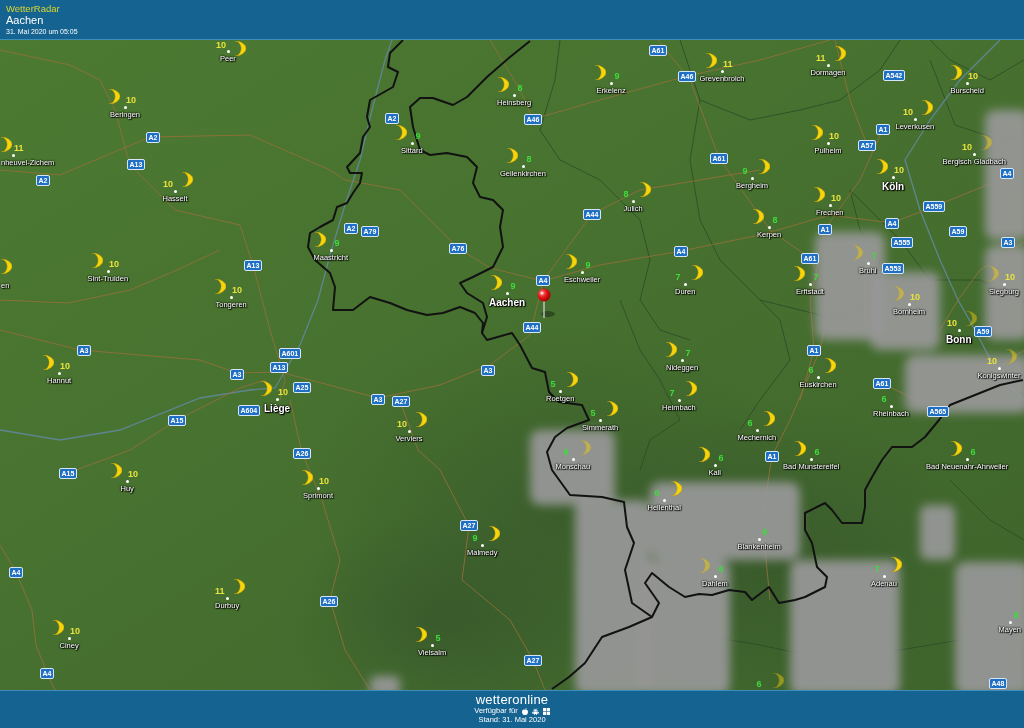  What do you see at coordinates (893, 187) in the screenshot?
I see `city-name: Köln` at bounding box center [893, 187].